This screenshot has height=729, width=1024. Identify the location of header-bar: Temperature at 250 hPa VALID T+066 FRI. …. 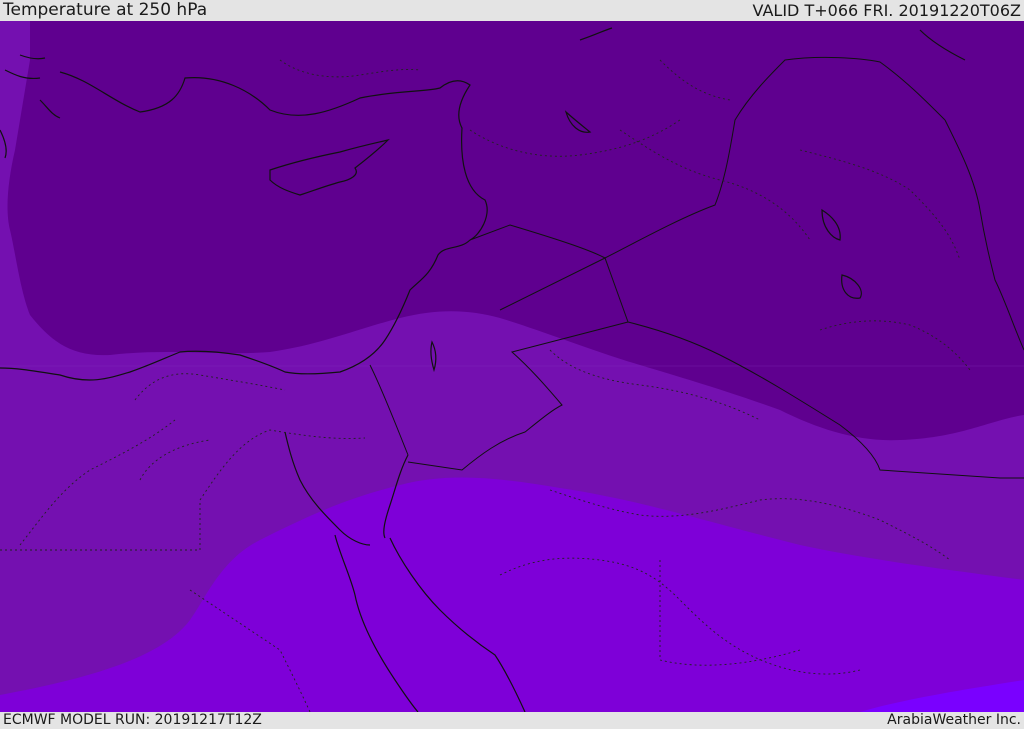
(512, 10).